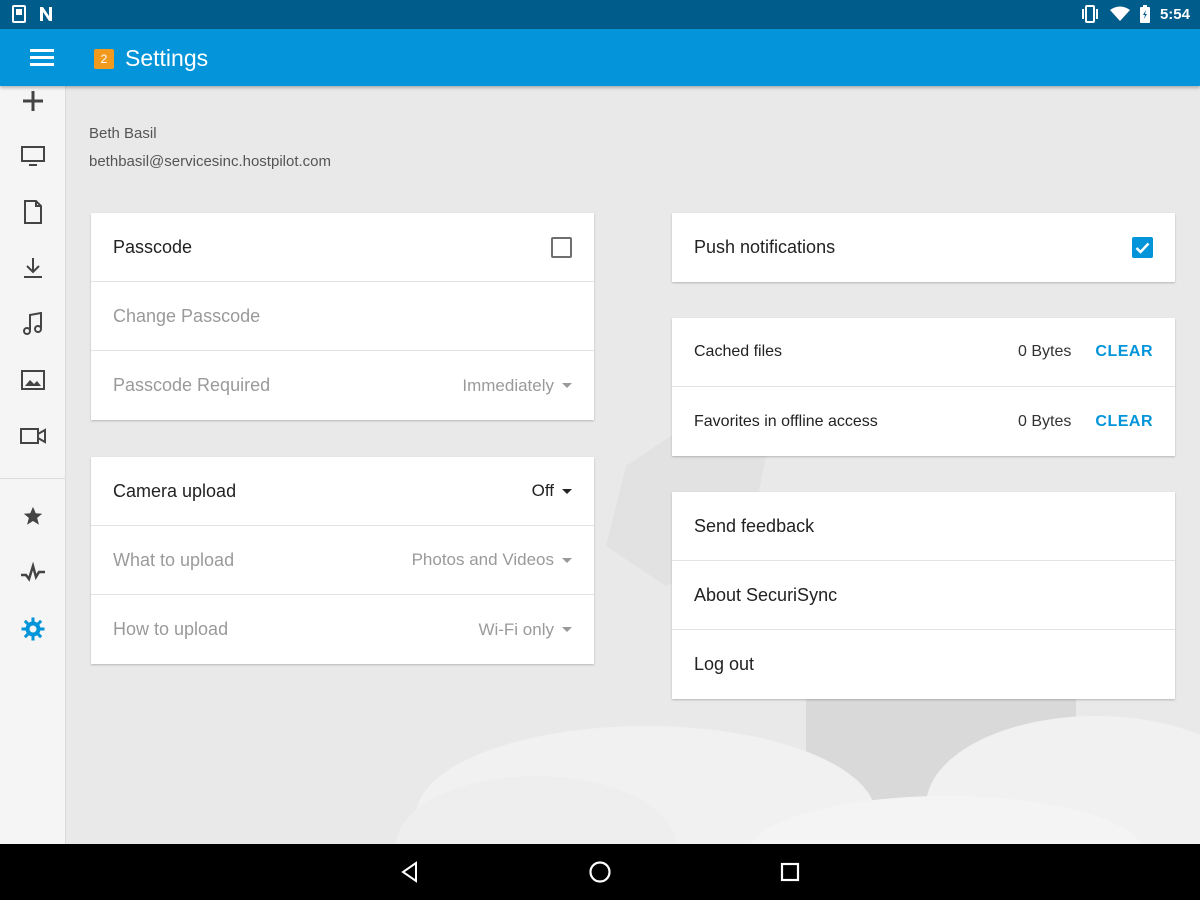  Describe the element at coordinates (1124, 422) in the screenshot. I see `clear-favorites-button: CLEAR` at that location.